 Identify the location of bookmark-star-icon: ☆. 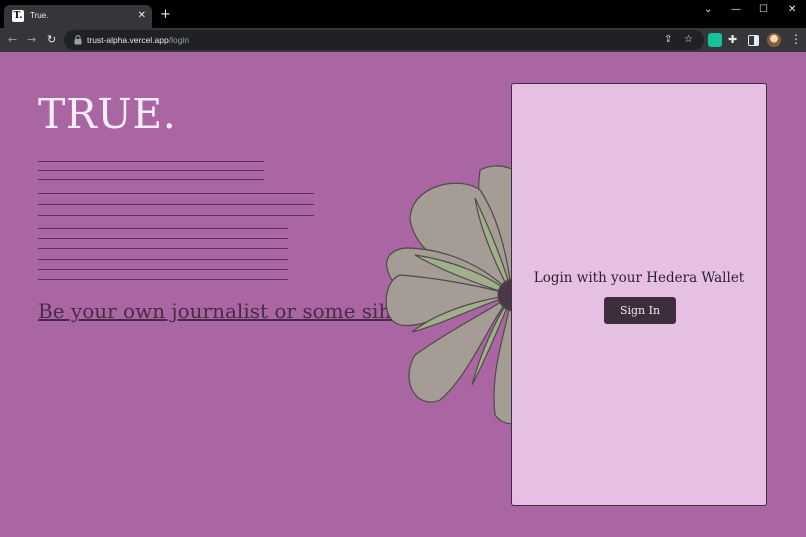
(688, 40).